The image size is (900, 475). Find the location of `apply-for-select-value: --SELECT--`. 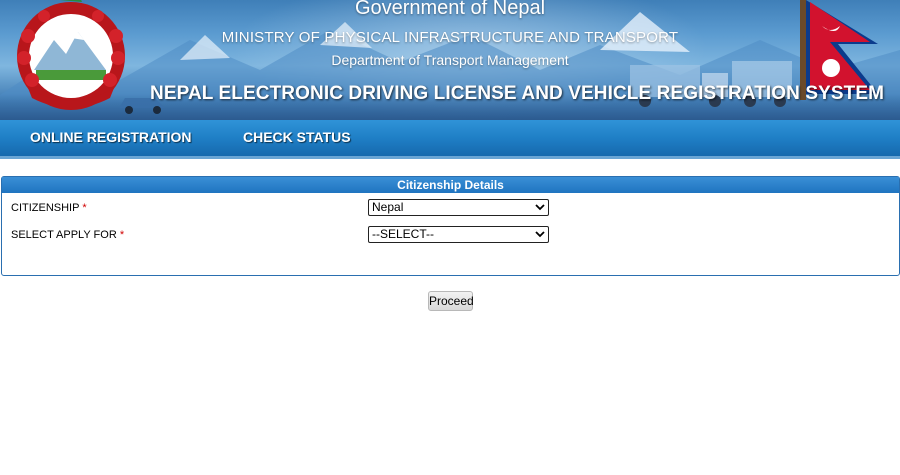

apply-for-select-value: --SELECT-- is located at coordinates (403, 234).